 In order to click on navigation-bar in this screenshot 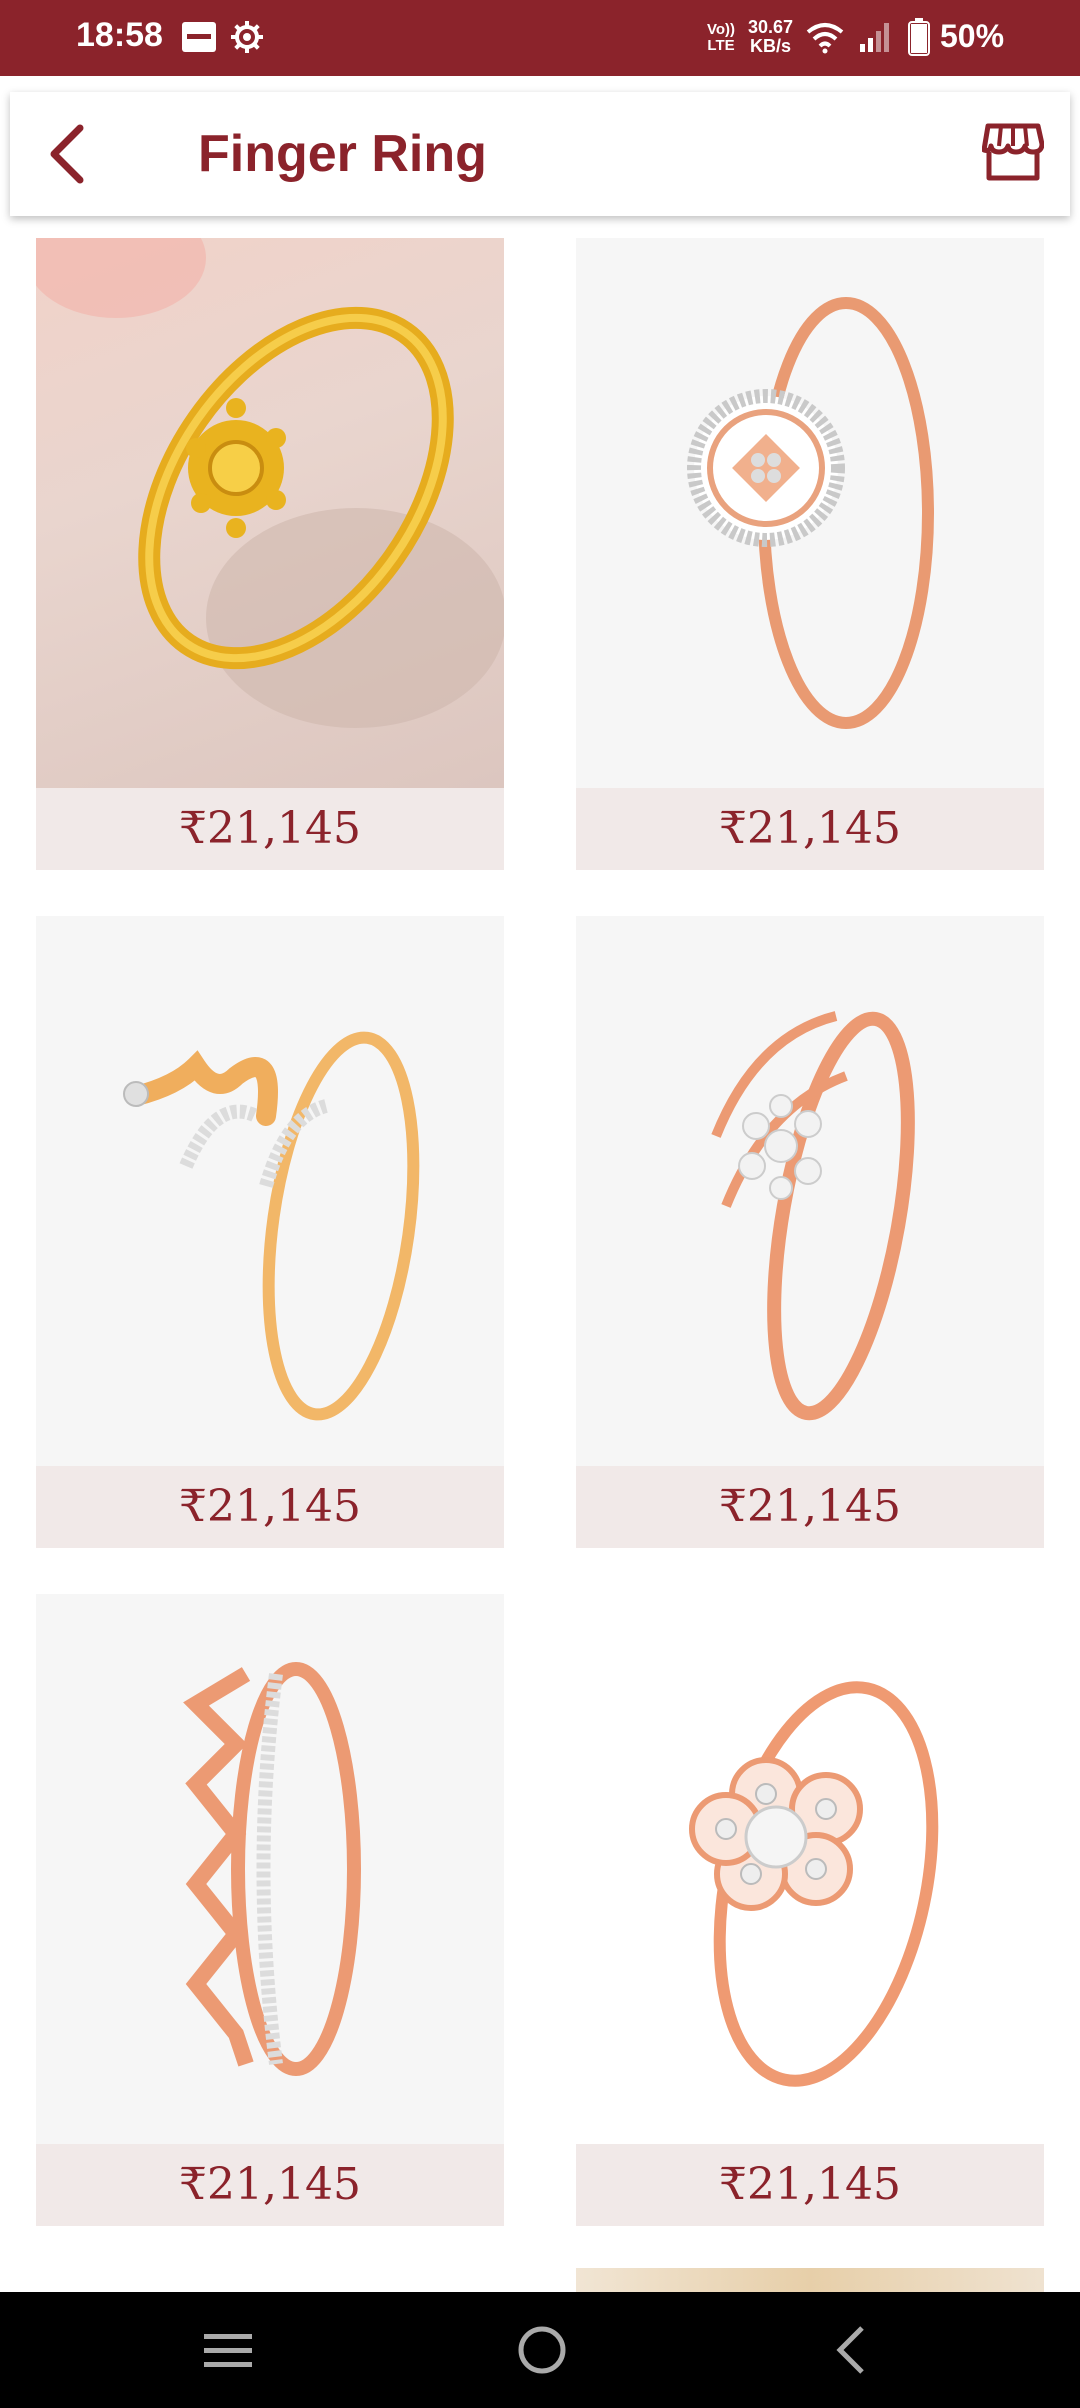, I will do `click(540, 2350)`.